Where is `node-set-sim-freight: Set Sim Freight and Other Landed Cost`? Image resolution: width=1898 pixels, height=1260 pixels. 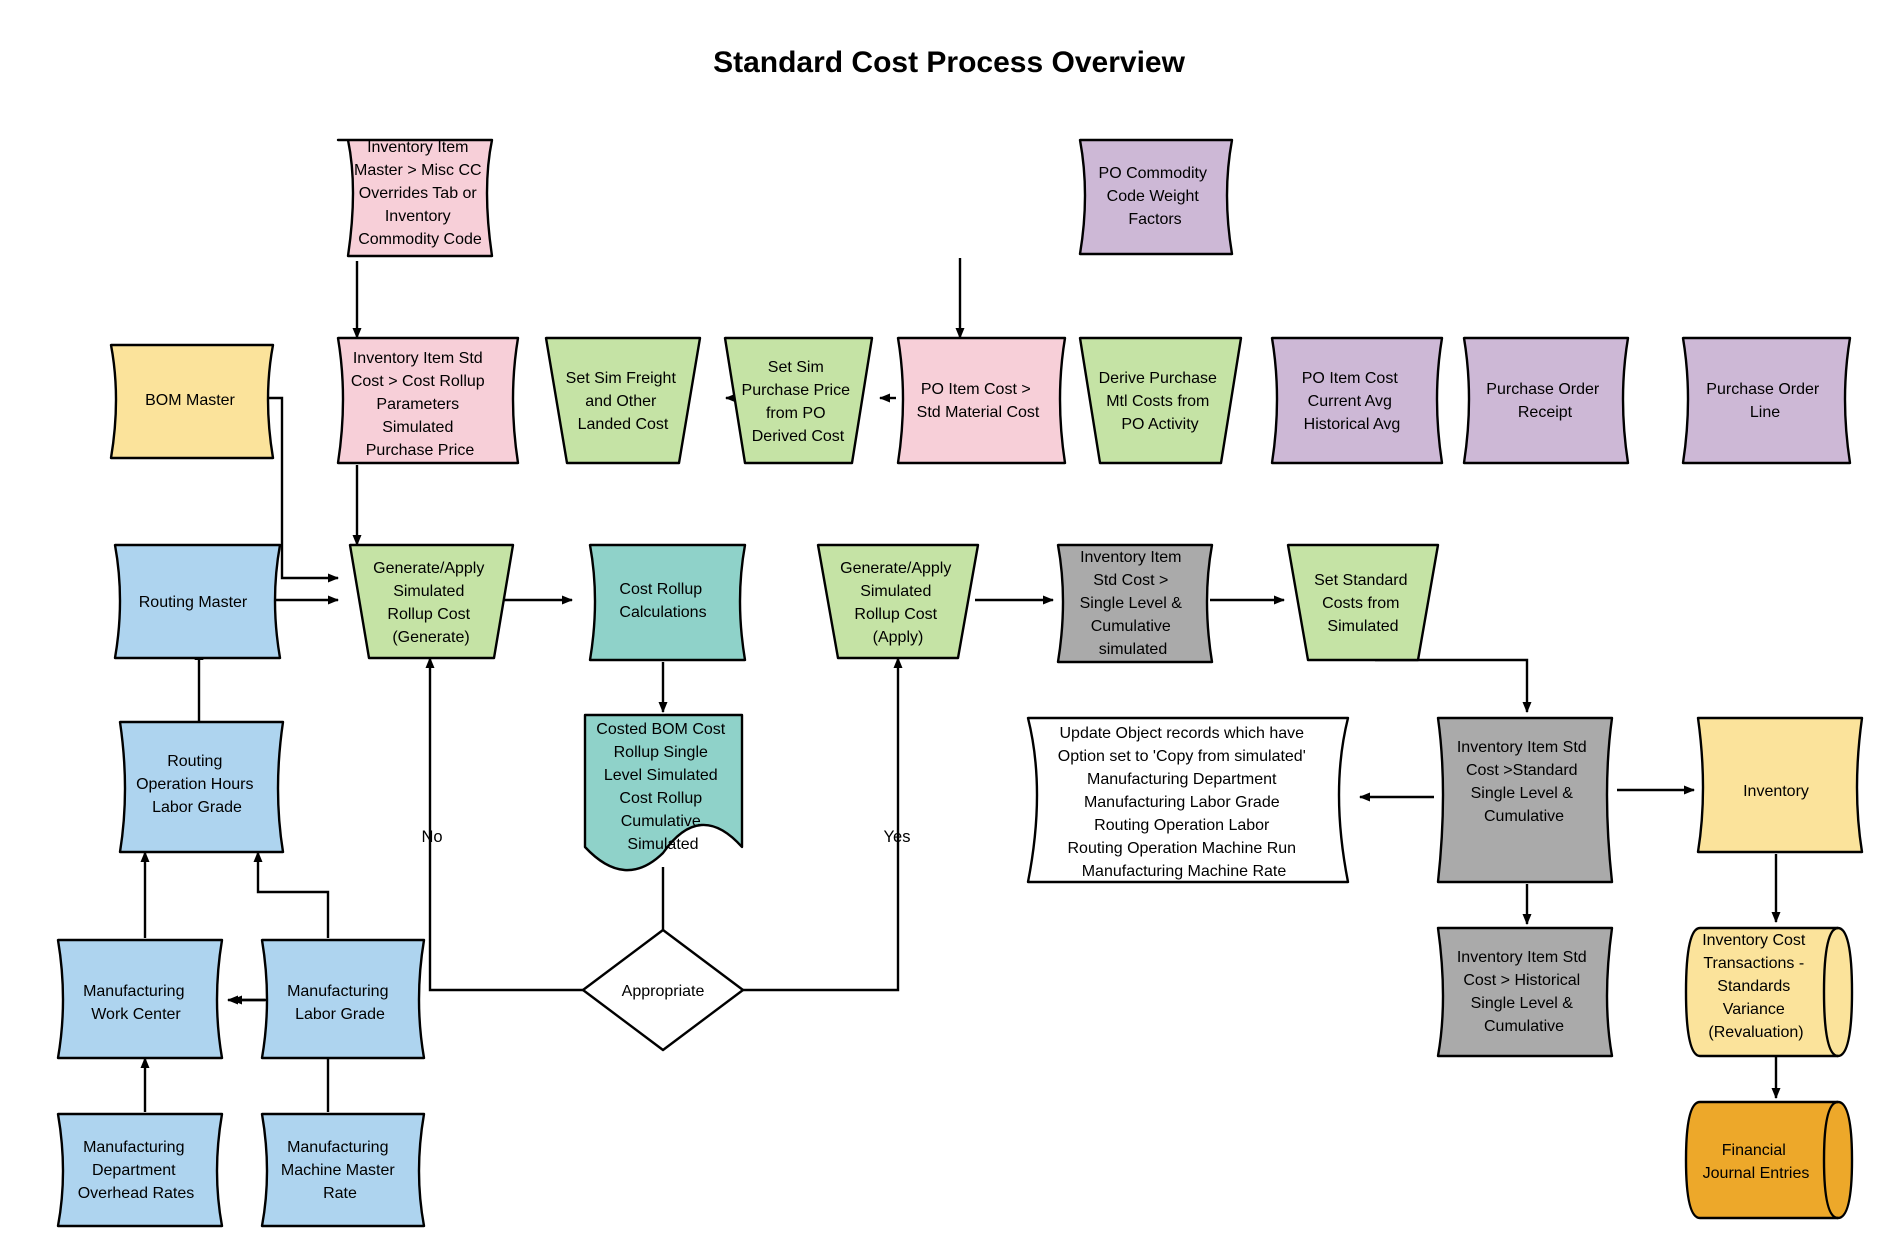 node-set-sim-freight: Set Sim Freight and Other Landed Cost is located at coordinates (623, 400).